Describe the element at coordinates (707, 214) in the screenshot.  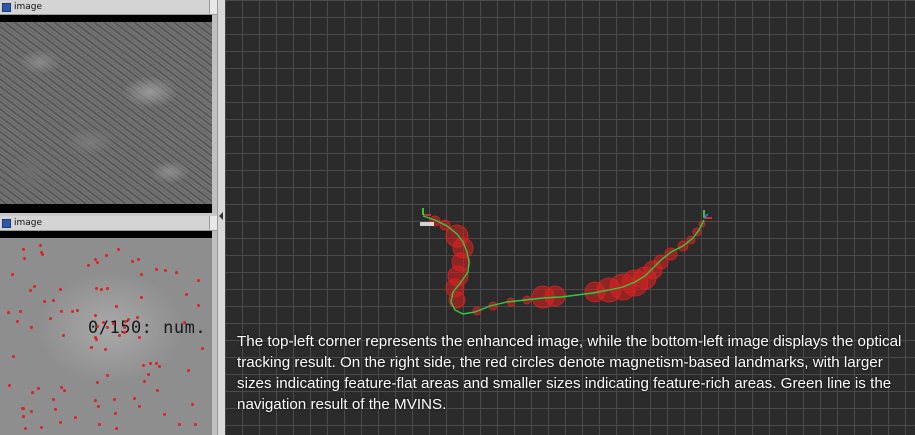
I see `end-axes-marker` at that location.